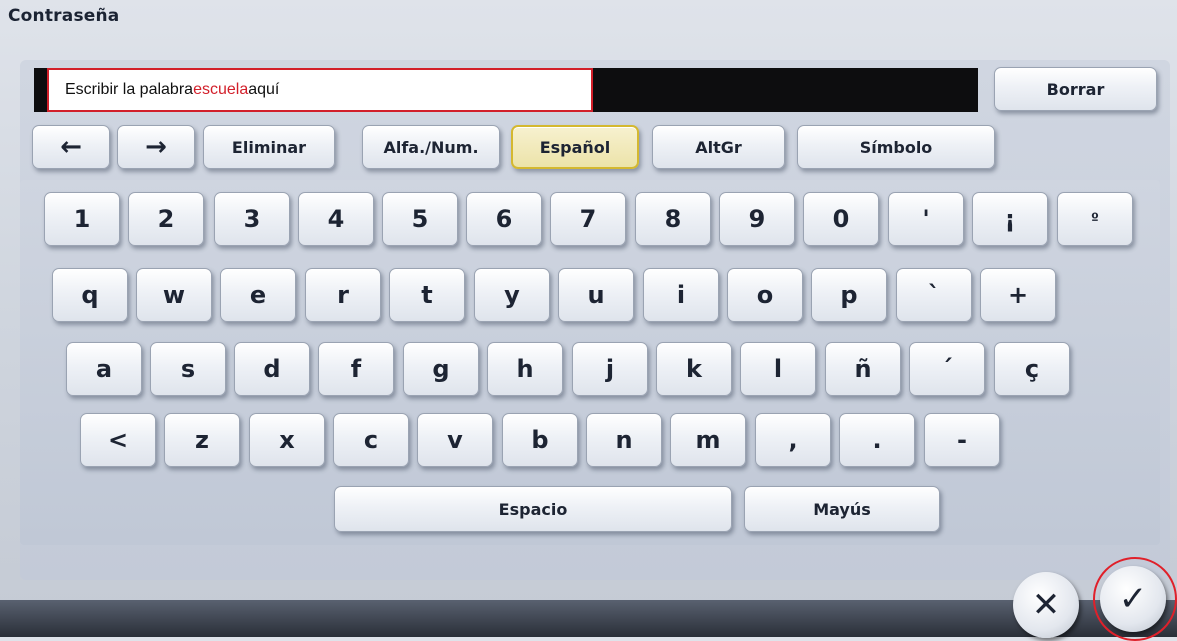 This screenshot has width=1177, height=641. Describe the element at coordinates (336, 219) in the screenshot. I see `key: 4` at that location.